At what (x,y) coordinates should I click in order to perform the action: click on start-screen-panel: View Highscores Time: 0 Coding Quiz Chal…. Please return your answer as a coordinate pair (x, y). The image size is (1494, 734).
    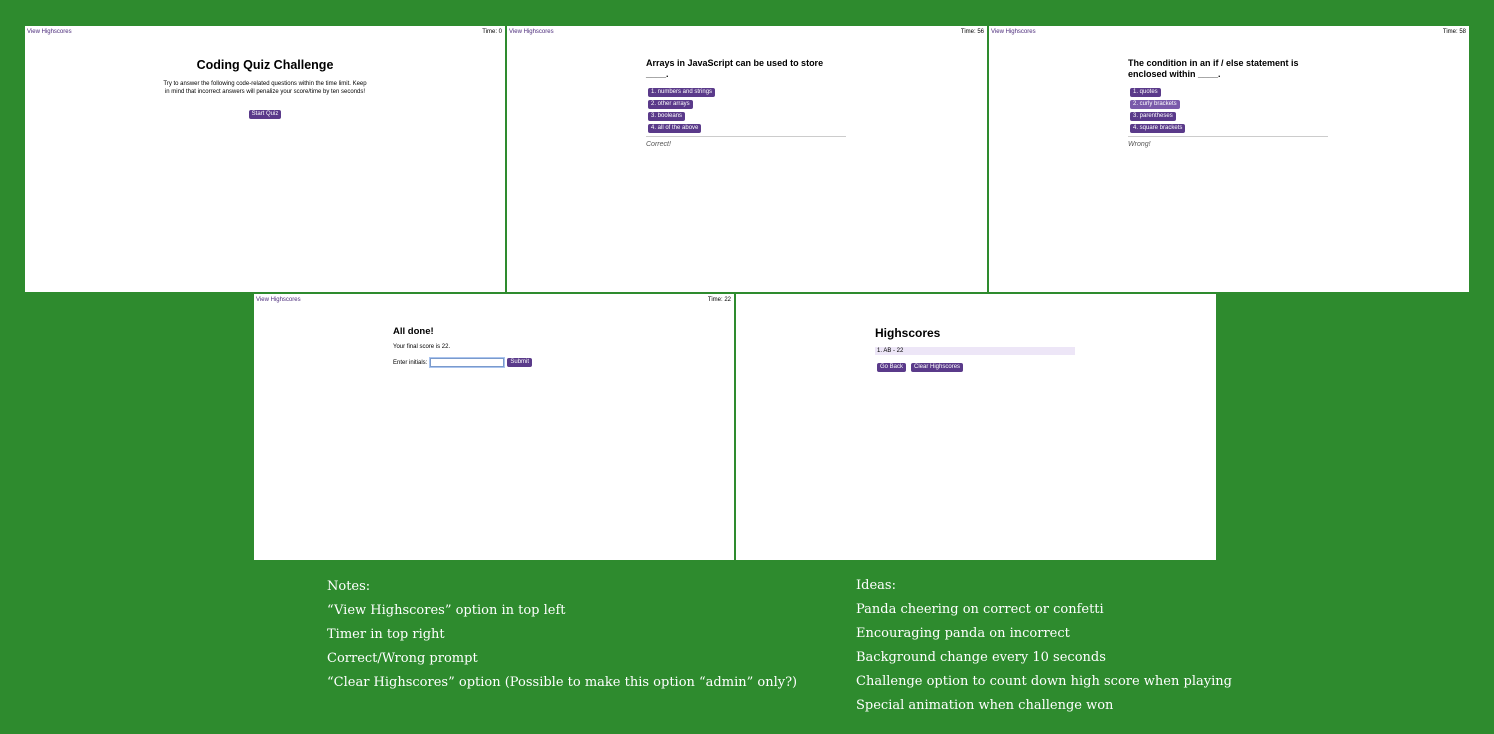
    Looking at the image, I should click on (265, 159).